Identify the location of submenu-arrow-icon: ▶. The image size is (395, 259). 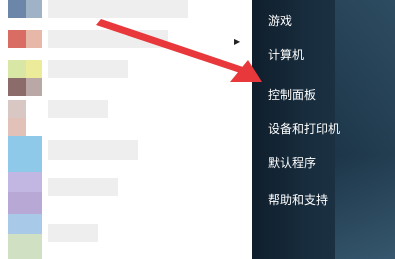
(237, 41).